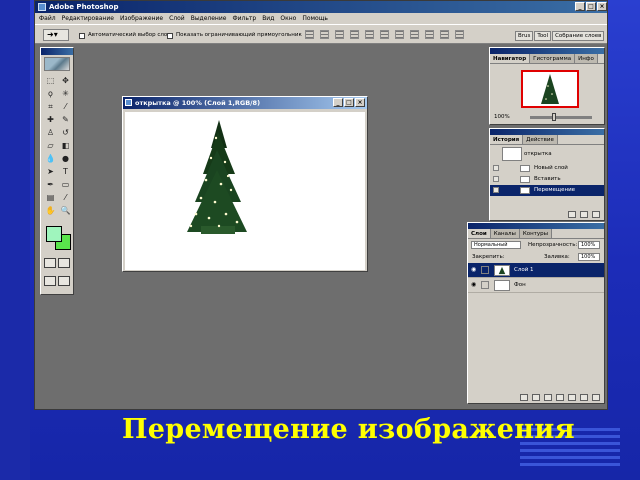 This screenshot has width=640, height=480. What do you see at coordinates (543, 36) in the screenshot?
I see `dock-tab-tool-presets: Tool` at bounding box center [543, 36].